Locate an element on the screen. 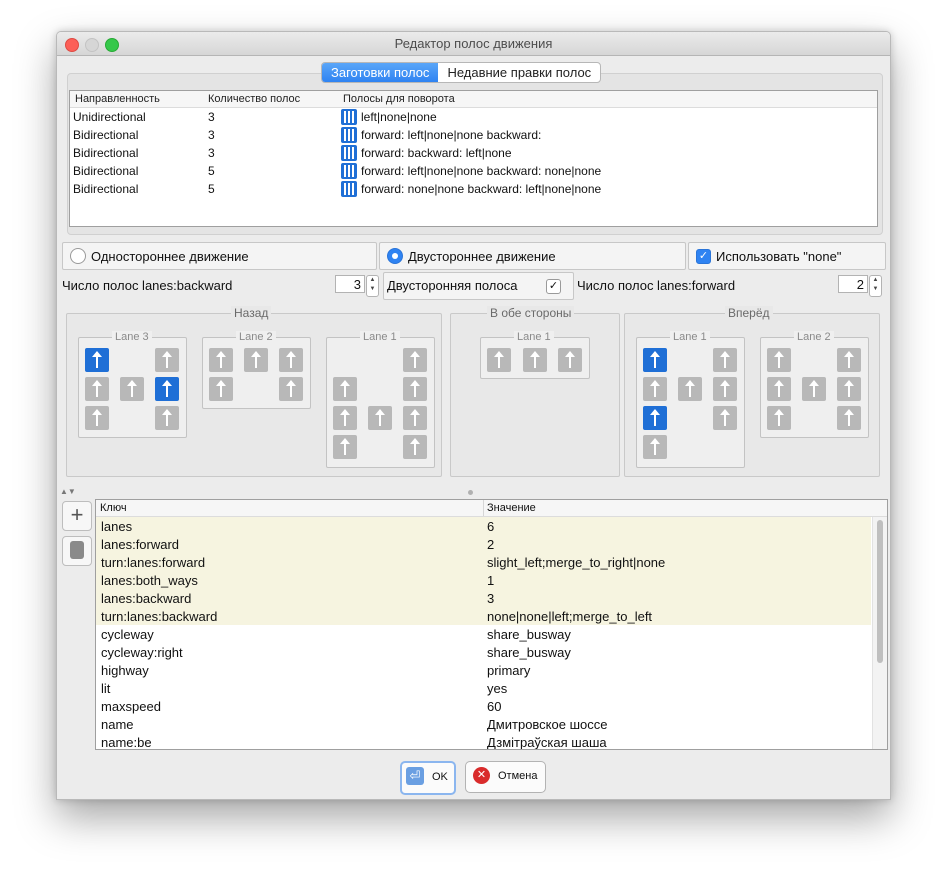  delete-tag-button is located at coordinates (77, 551).